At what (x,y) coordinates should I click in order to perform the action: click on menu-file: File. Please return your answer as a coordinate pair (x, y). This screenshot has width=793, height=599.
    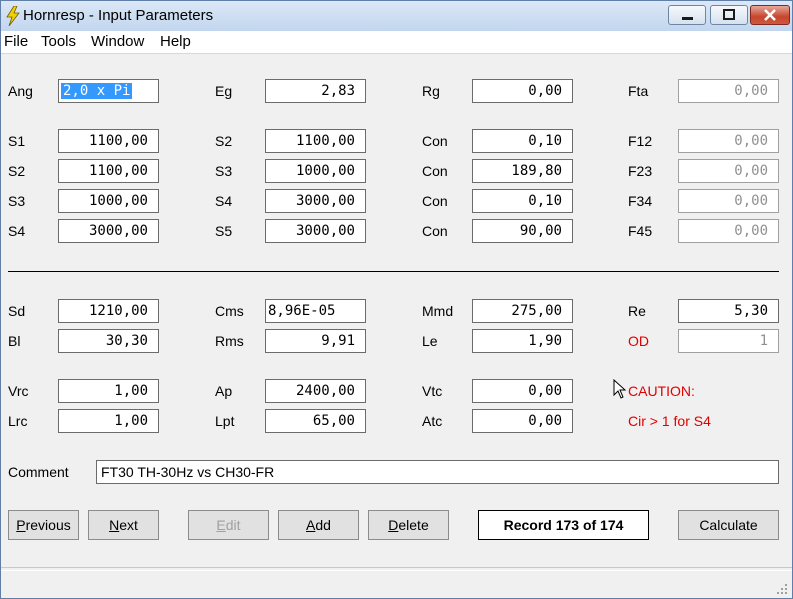
    Looking at the image, I should click on (16, 41).